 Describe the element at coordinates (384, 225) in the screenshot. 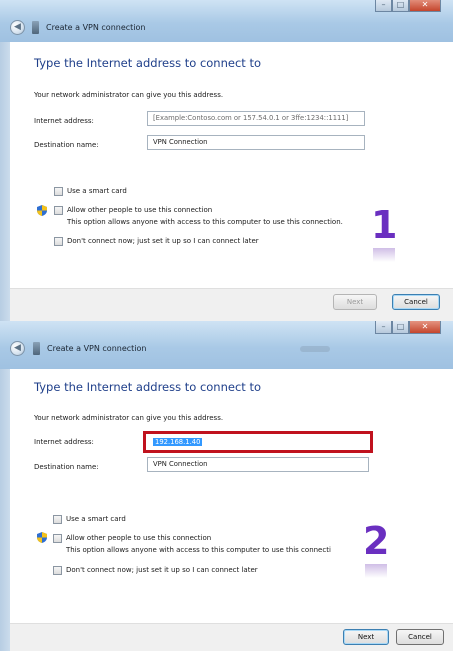

I see `step-number-1: 1` at that location.